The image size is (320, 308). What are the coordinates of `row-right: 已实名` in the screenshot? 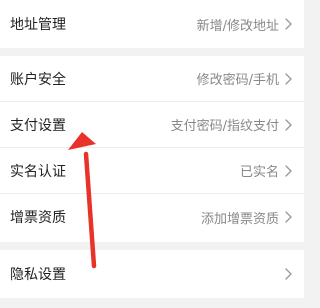 It's located at (179, 170).